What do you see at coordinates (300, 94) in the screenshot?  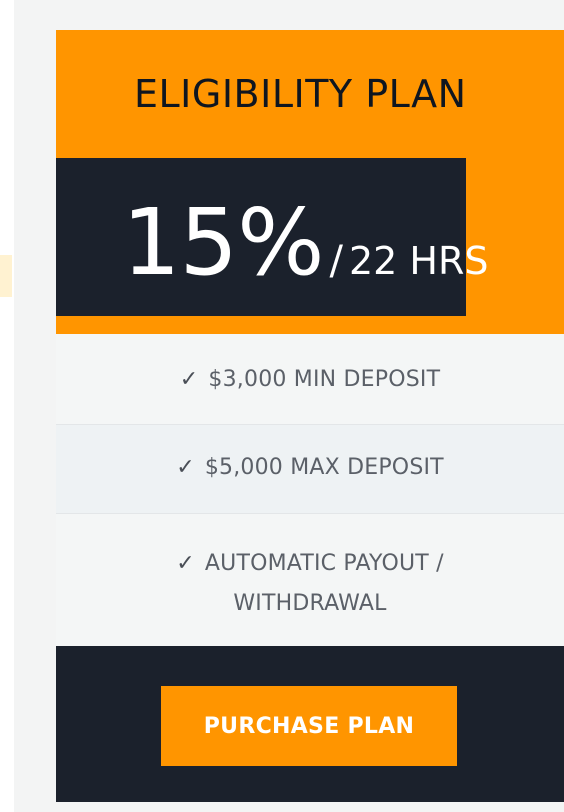 I see `plan-title: ELIGIBILITY PLAN` at bounding box center [300, 94].